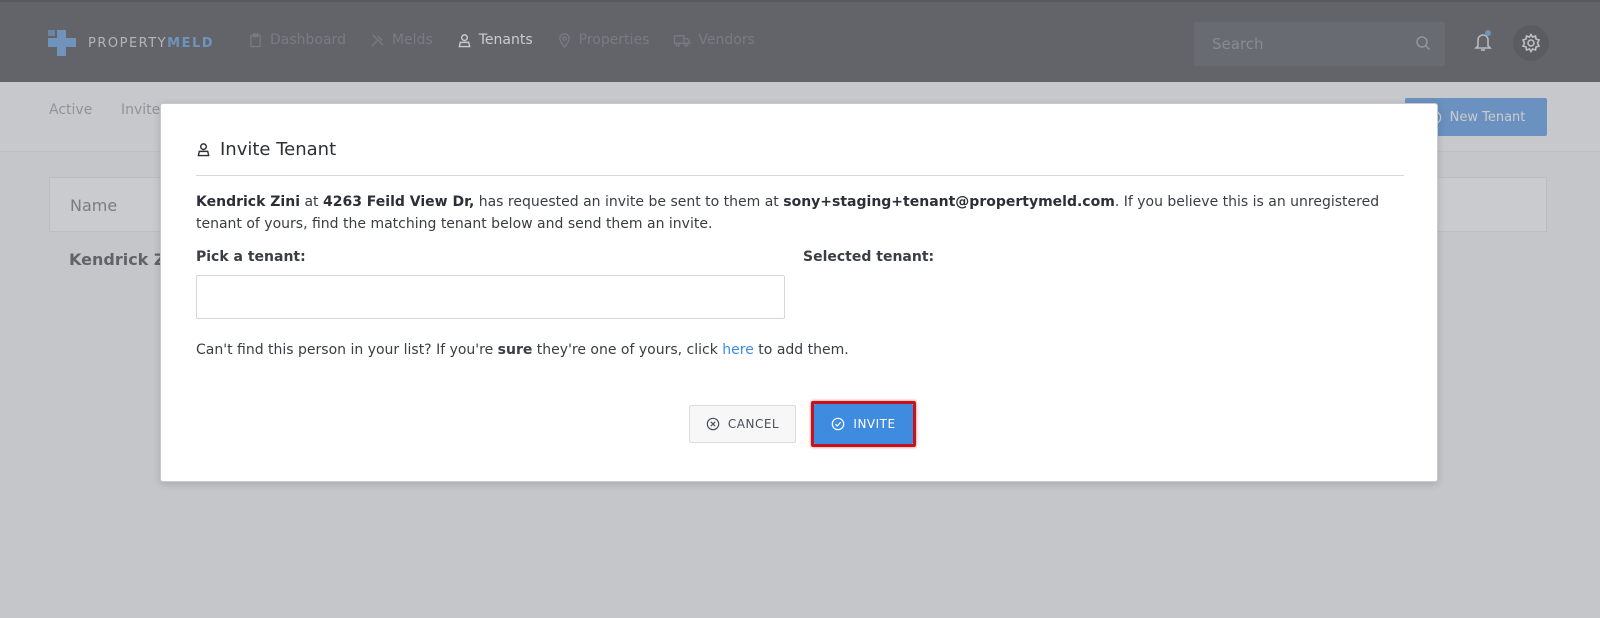 The height and width of the screenshot is (618, 1600). I want to click on cant-find-part: they're one of yours, click, so click(627, 350).